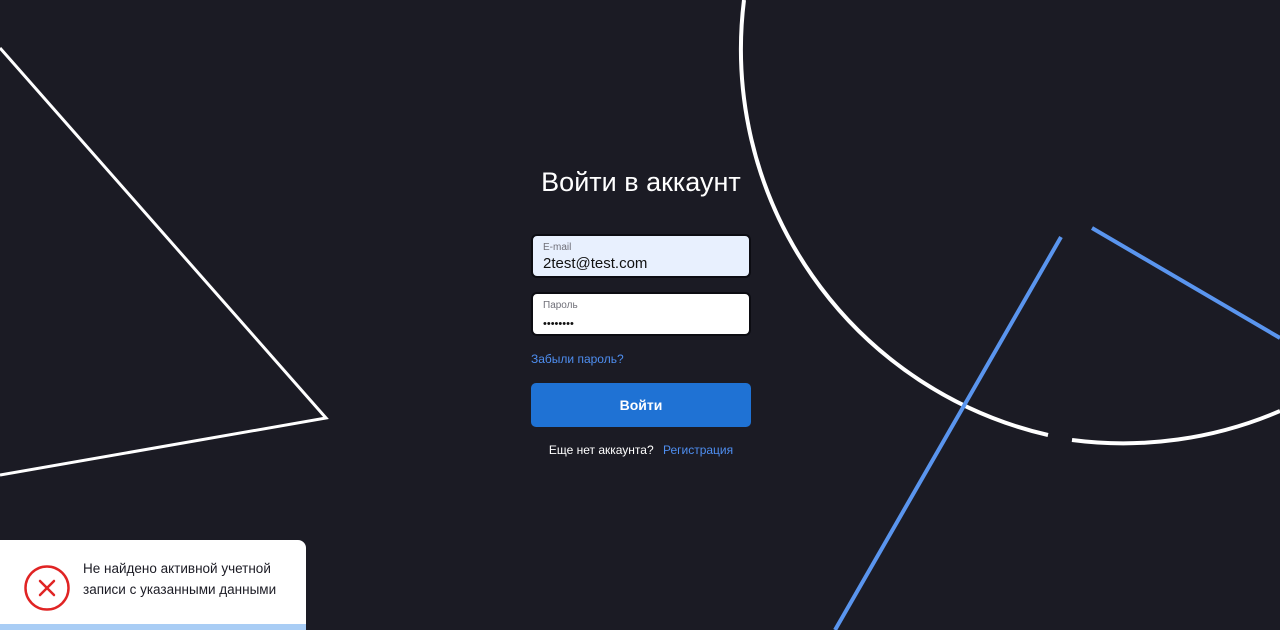 This screenshot has width=1280, height=630. I want to click on register-link: Регистрация, so click(698, 450).